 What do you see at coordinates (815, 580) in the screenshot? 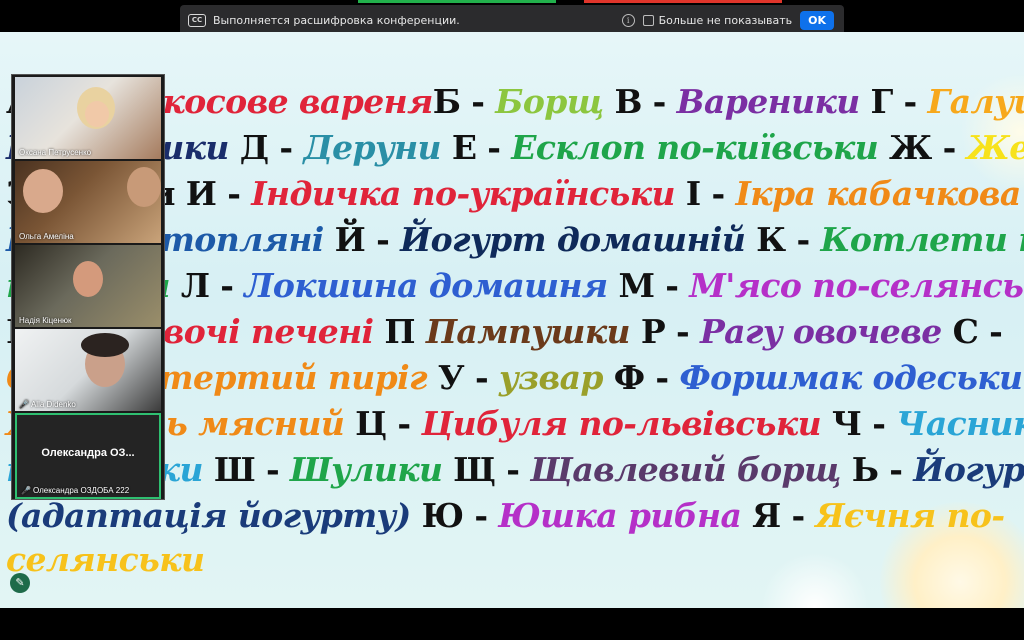
I see `bokeh-light` at bounding box center [815, 580].